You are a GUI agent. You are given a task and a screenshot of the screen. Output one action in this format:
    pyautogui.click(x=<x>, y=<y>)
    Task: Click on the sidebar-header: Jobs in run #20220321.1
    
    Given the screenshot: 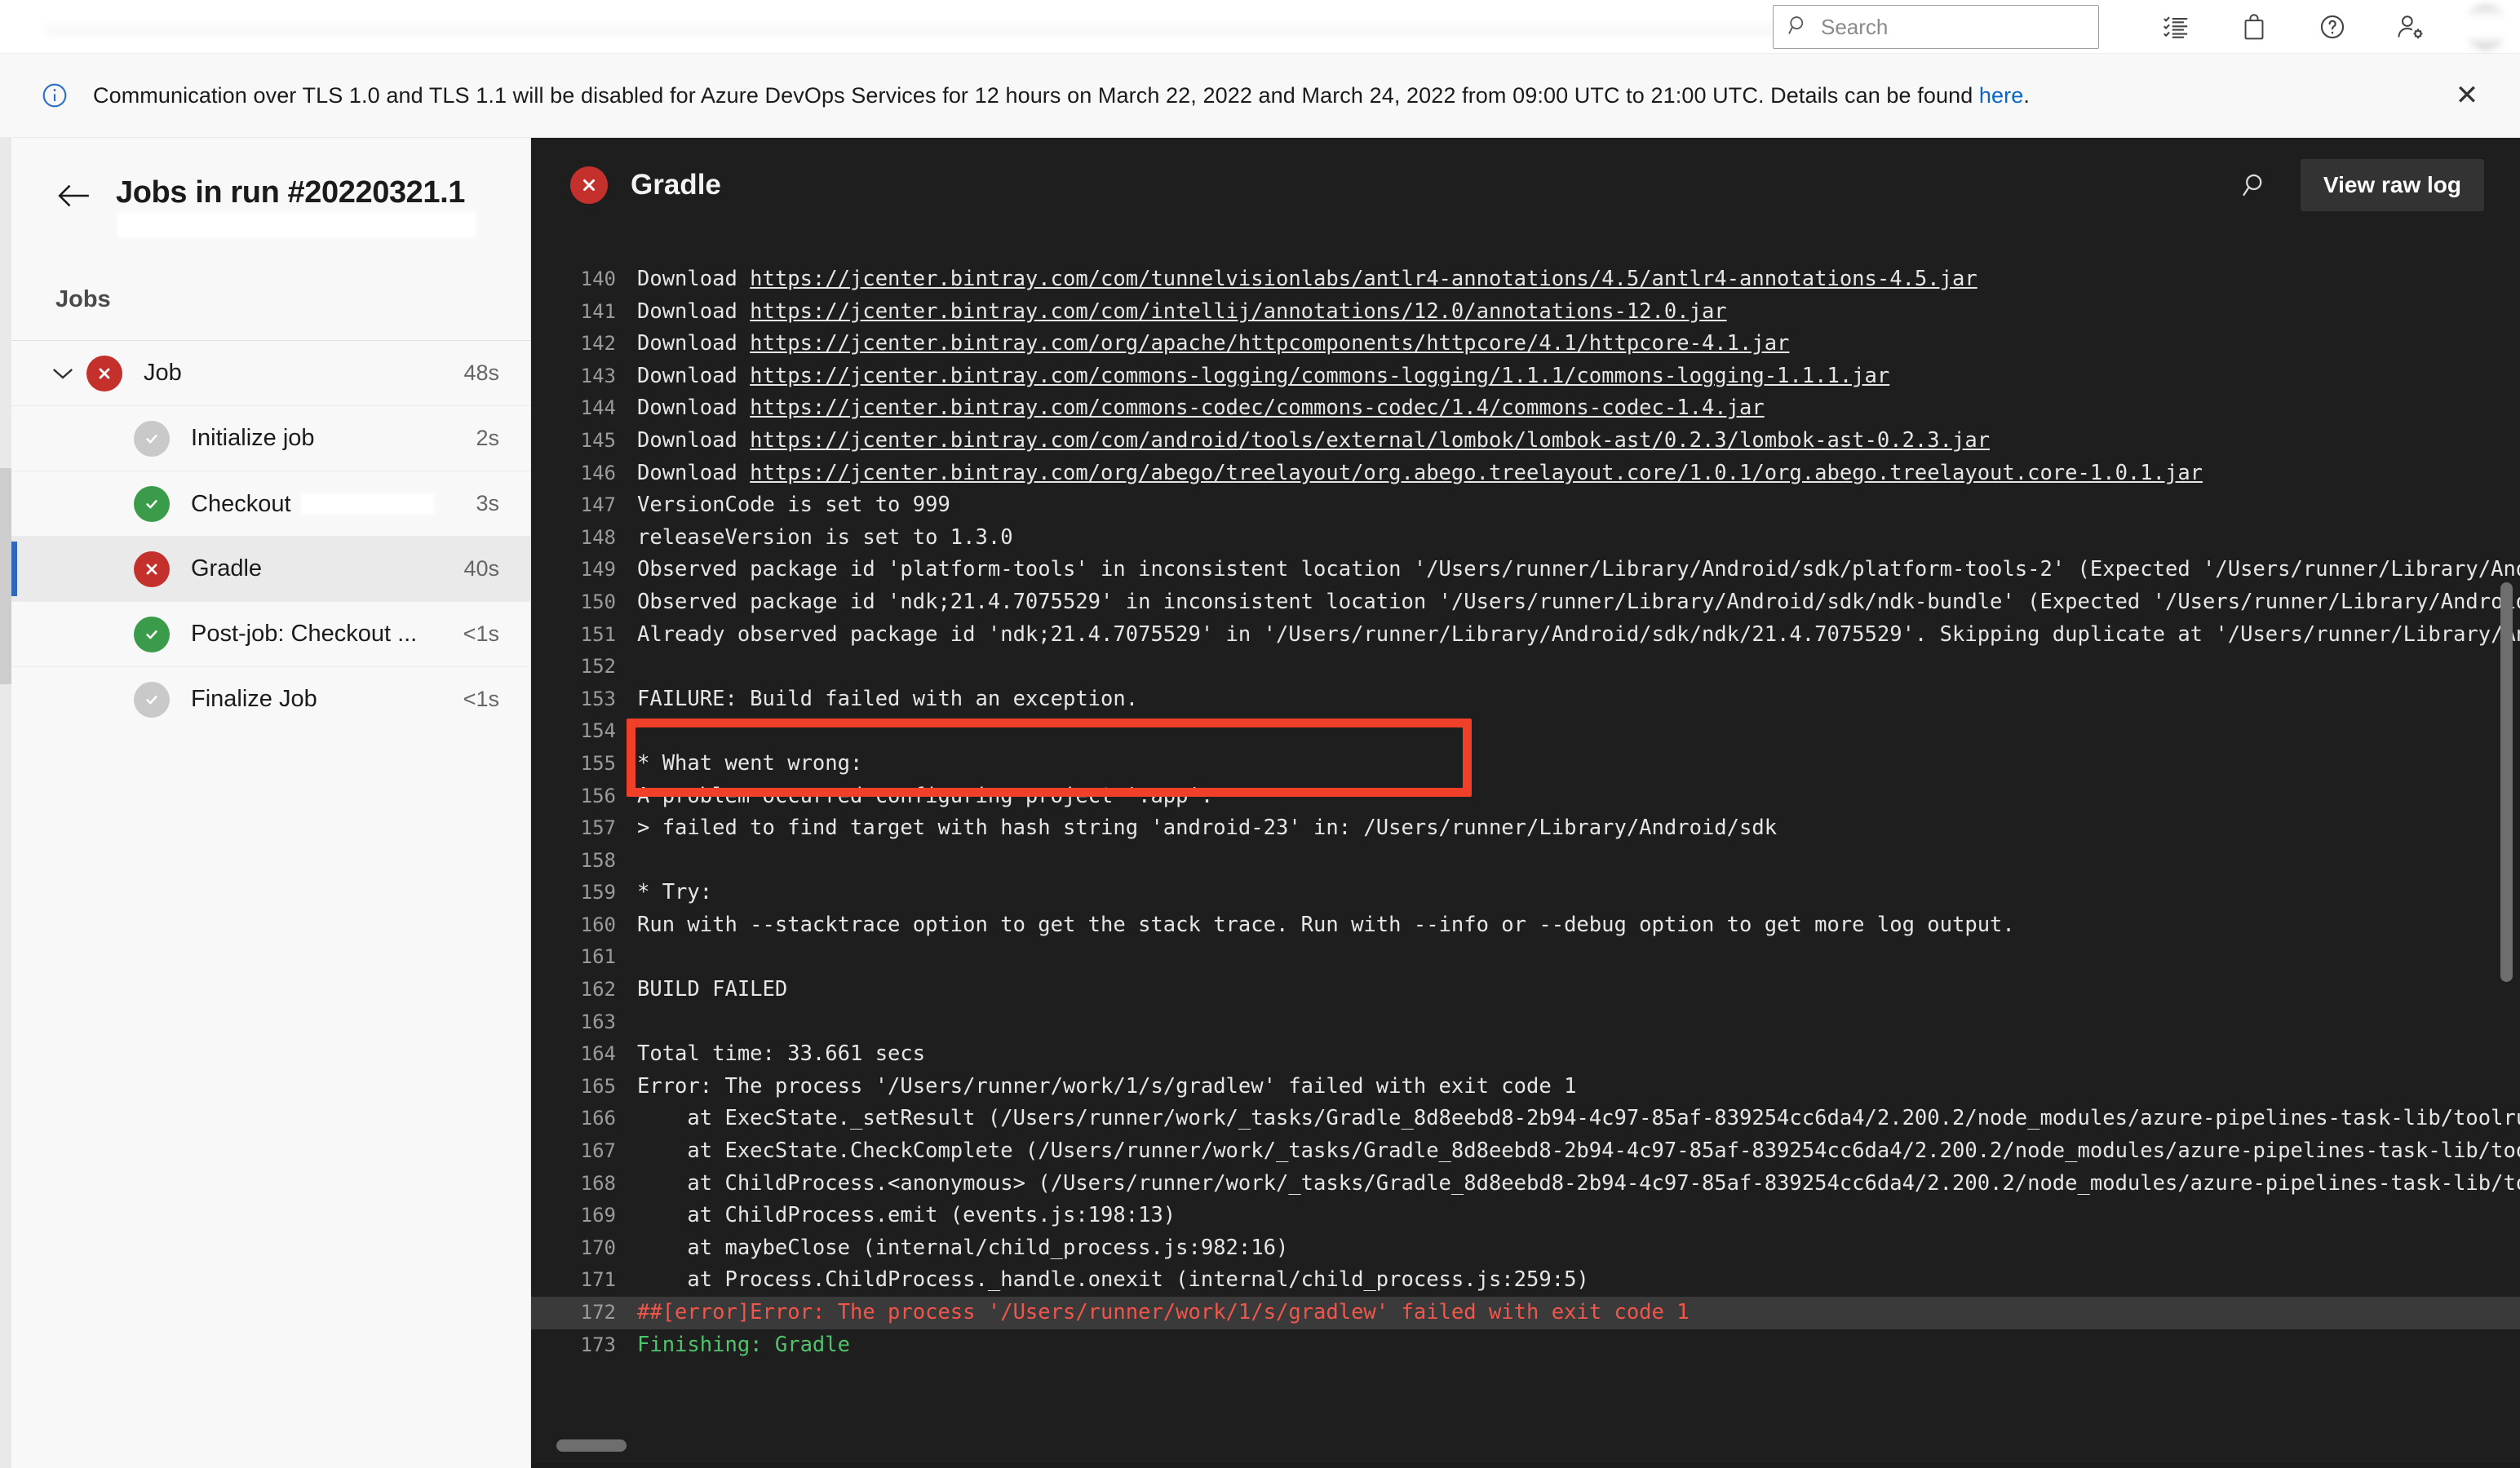 What is the action you would take?
    pyautogui.click(x=270, y=188)
    